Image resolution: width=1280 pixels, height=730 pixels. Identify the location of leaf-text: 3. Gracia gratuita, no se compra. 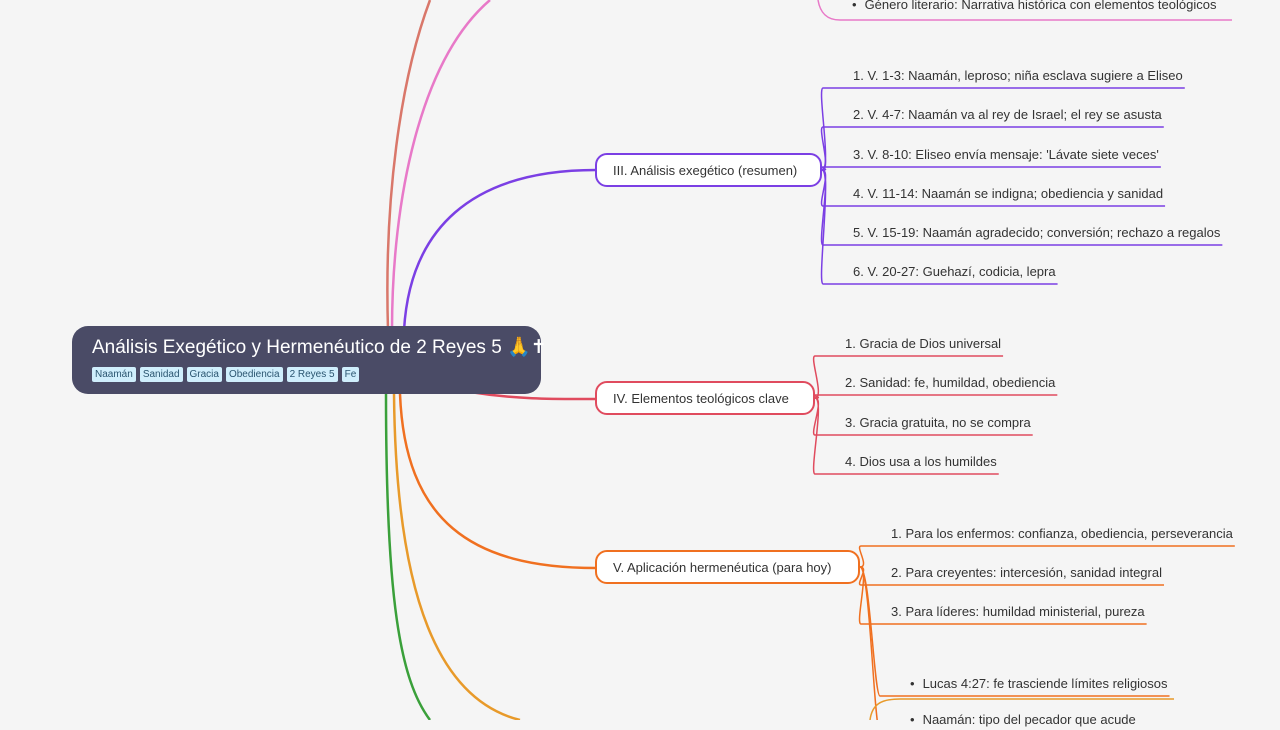
(938, 422).